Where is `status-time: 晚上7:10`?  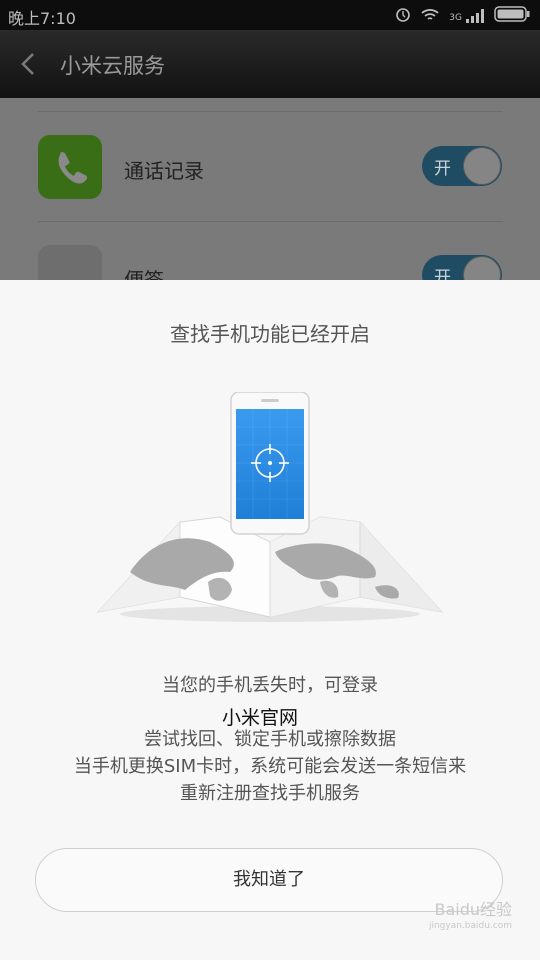 status-time: 晚上7:10 is located at coordinates (42, 18).